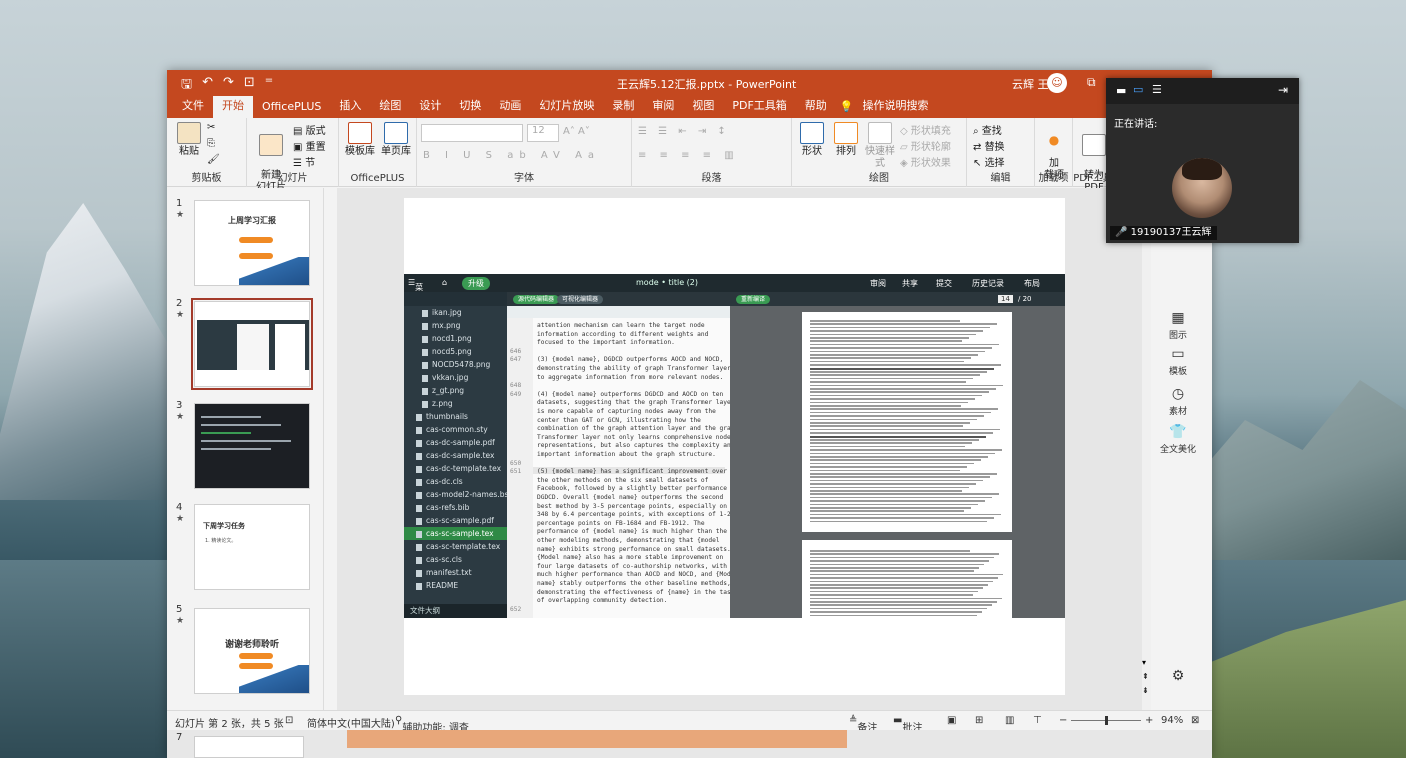  I want to click on file-item: cas-sc-sample.tex, so click(455, 533).